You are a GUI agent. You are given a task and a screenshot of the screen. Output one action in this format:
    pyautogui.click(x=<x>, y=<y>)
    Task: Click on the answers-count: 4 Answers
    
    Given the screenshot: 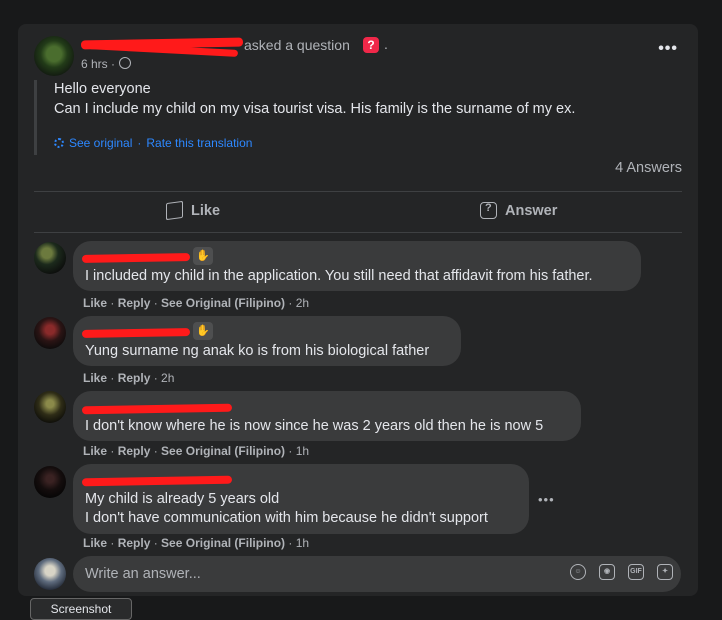 What is the action you would take?
    pyautogui.click(x=648, y=168)
    